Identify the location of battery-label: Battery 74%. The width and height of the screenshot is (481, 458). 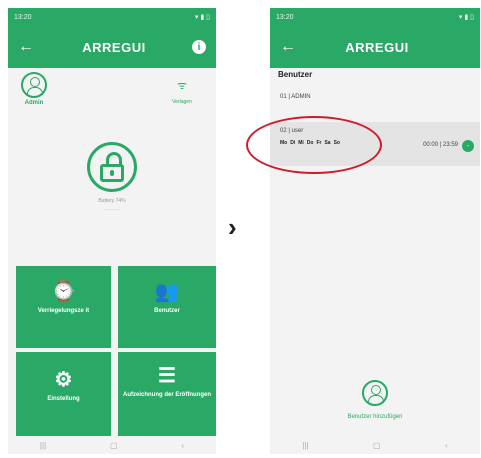
(112, 201).